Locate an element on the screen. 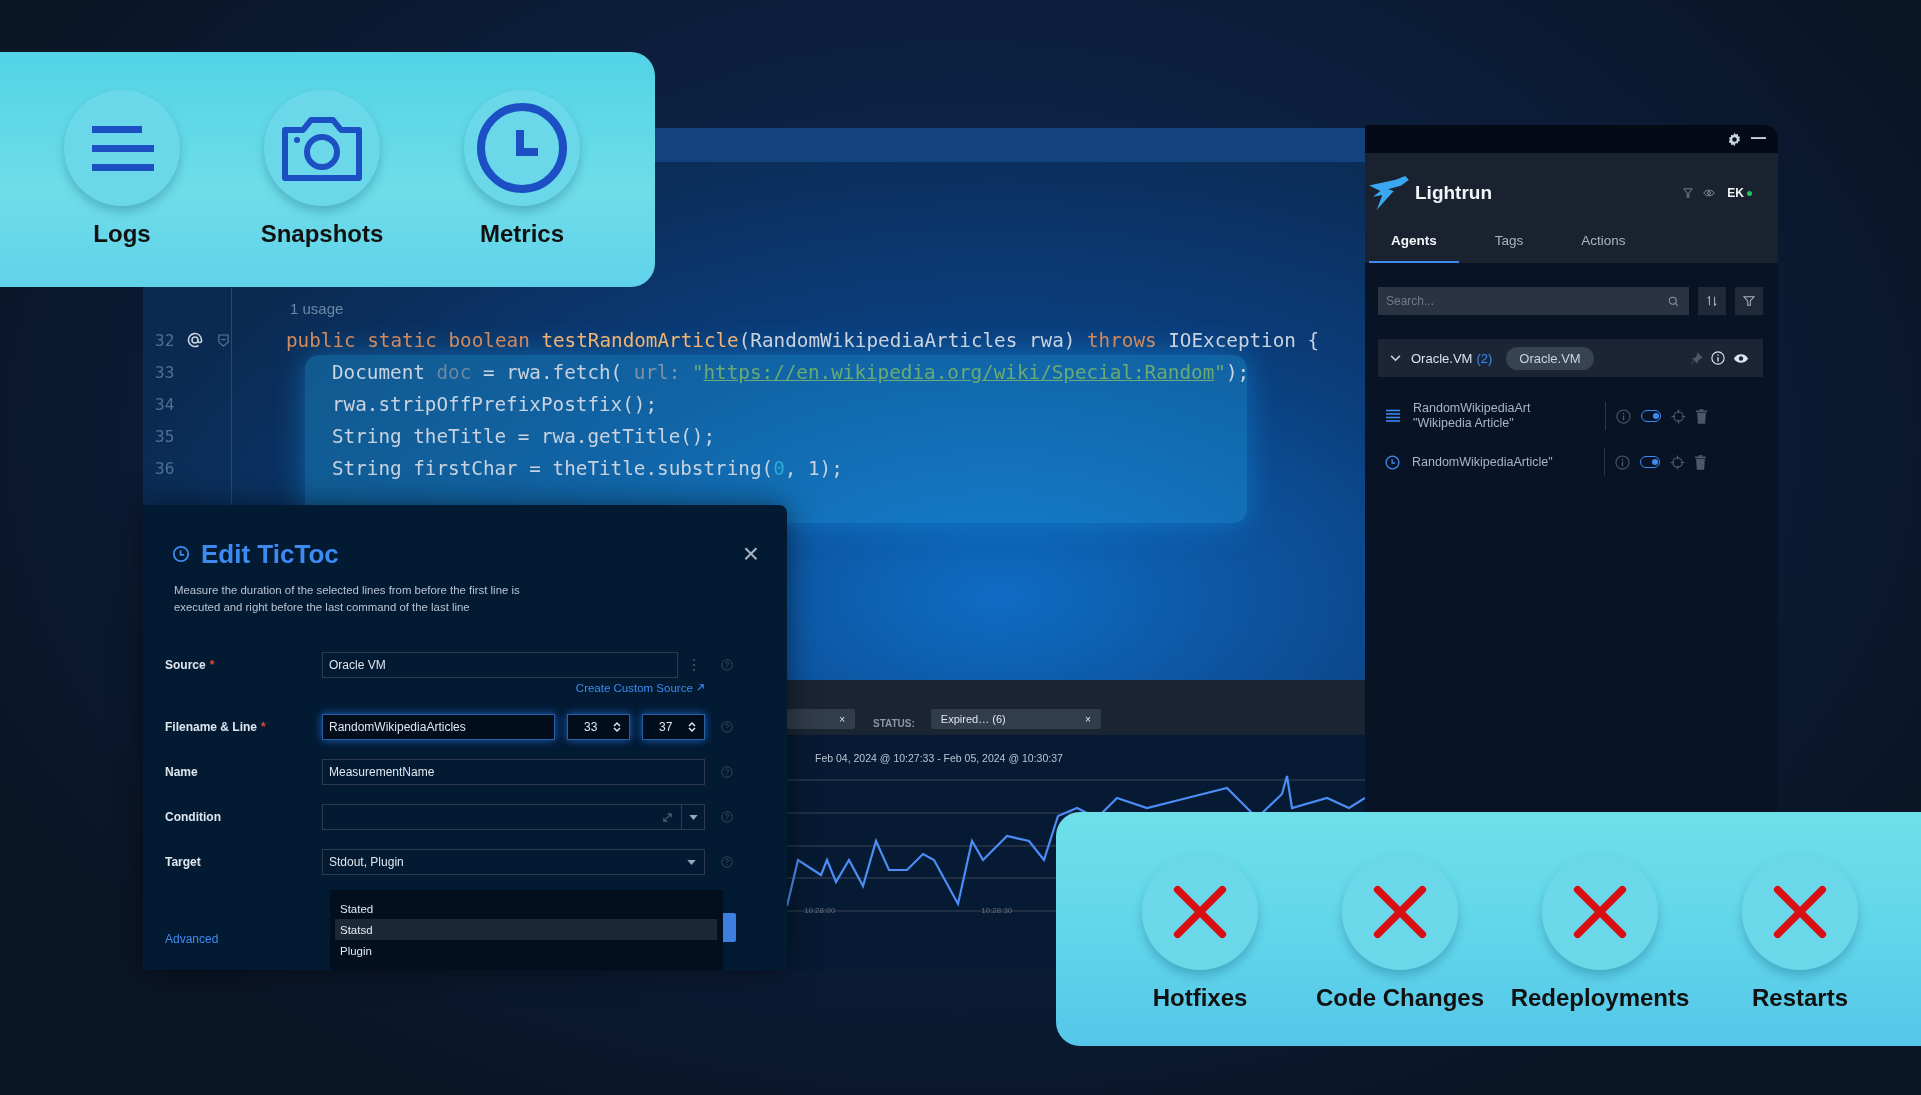  agent-group-row: Oracle.VM (2) Oracle.VM is located at coordinates (1570, 358).